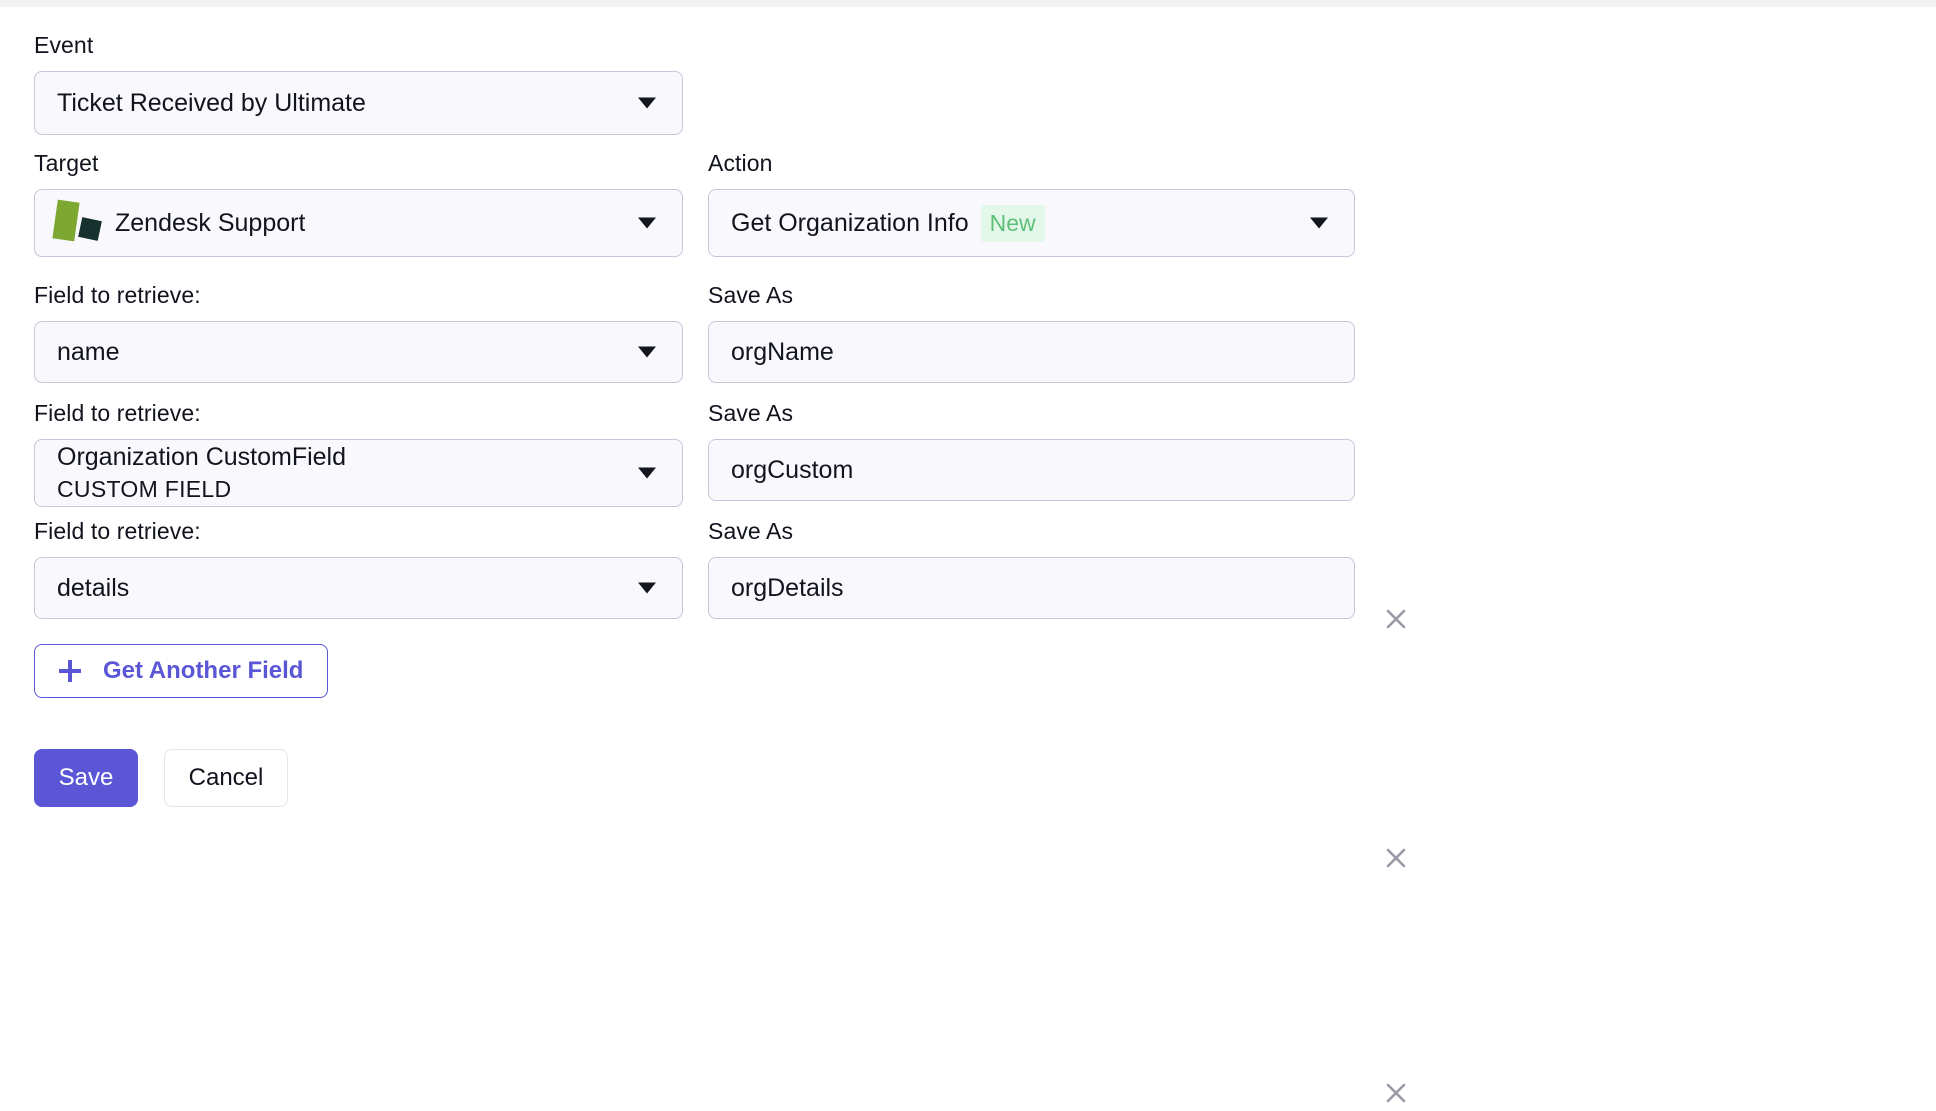 This screenshot has height=1111, width=1936. Describe the element at coordinates (202, 457) in the screenshot. I see `field-to-retrieve-value: Organization CustomField` at that location.